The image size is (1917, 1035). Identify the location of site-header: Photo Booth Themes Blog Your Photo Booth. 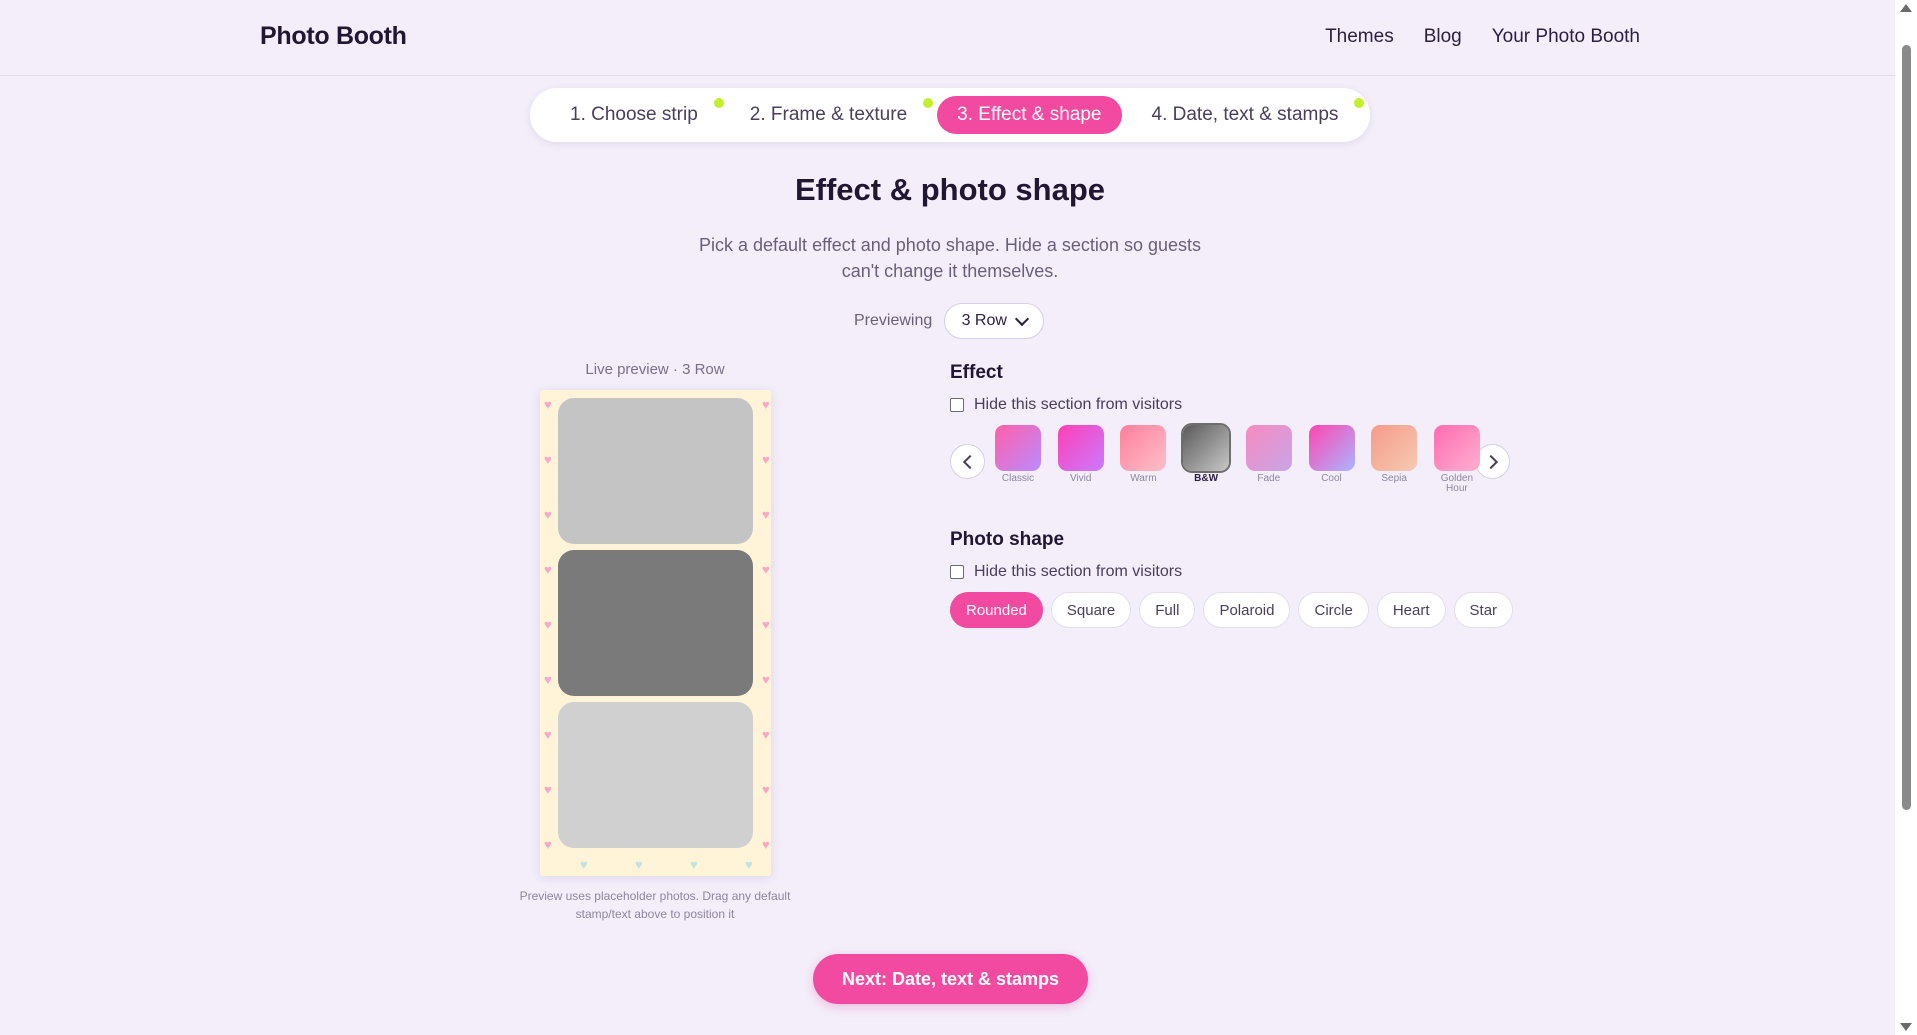
(947, 38).